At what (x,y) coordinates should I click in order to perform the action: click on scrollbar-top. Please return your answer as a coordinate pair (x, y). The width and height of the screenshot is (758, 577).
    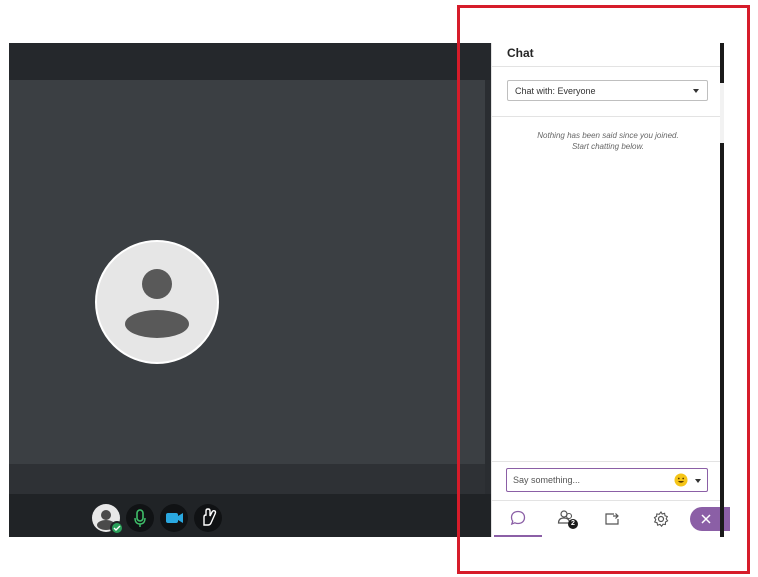
    Looking at the image, I should click on (722, 63).